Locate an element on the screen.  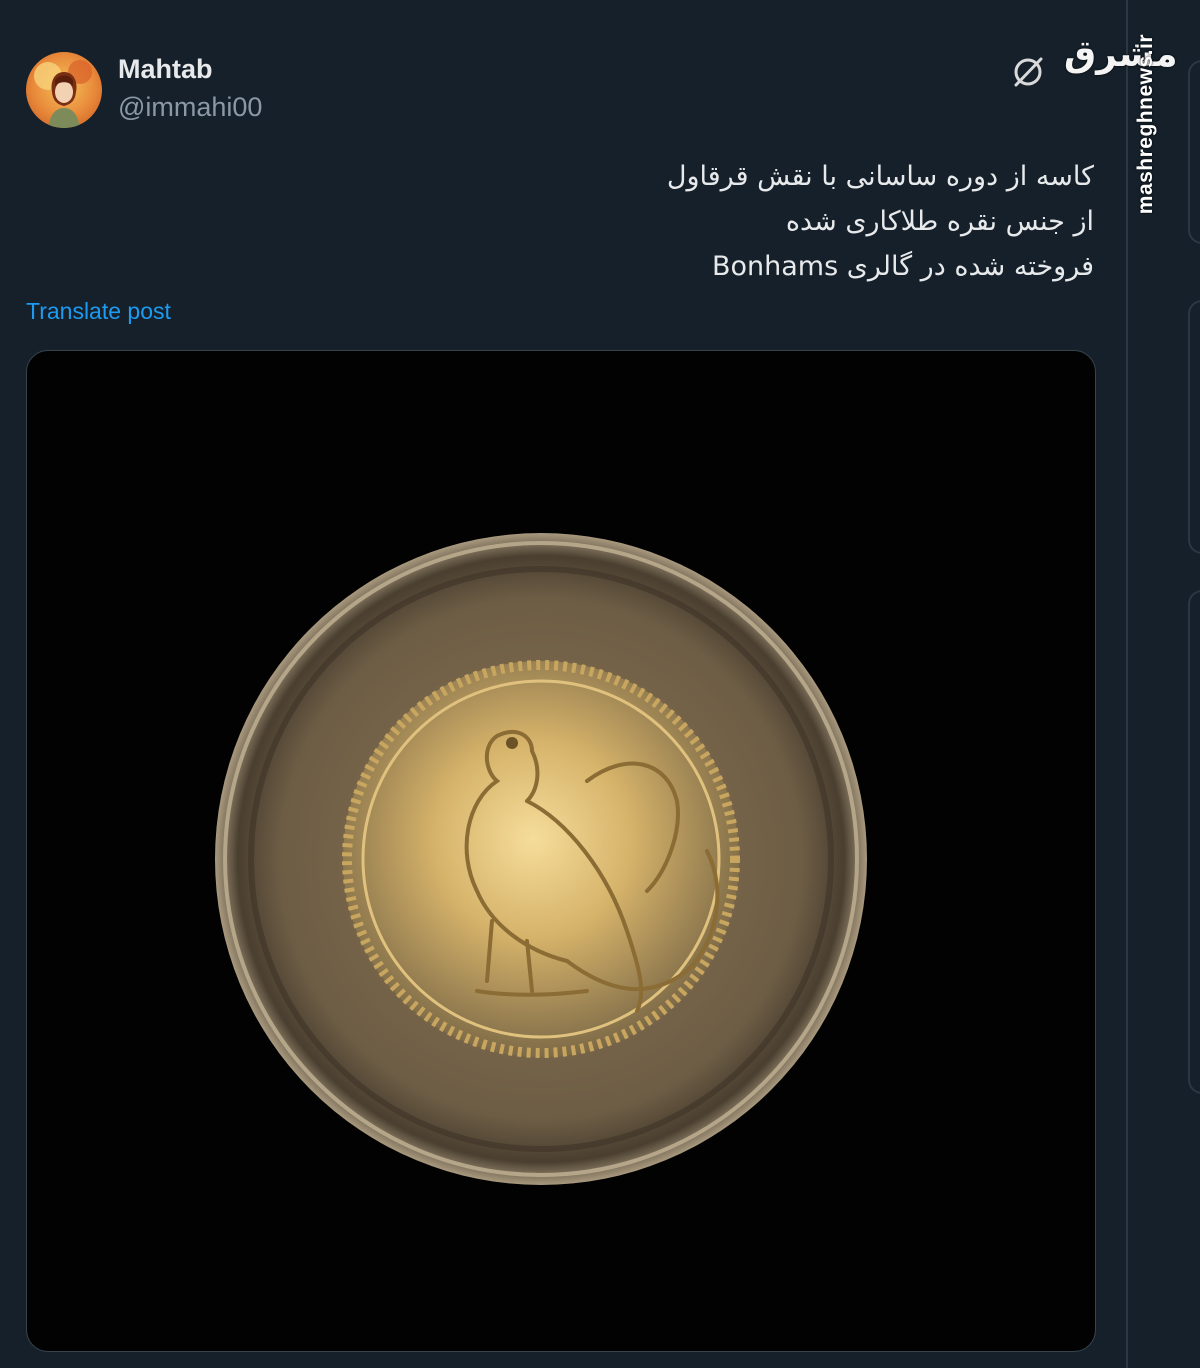
tweet-line: از جنس نقره طلاکاری شده is located at coordinates (939, 221).